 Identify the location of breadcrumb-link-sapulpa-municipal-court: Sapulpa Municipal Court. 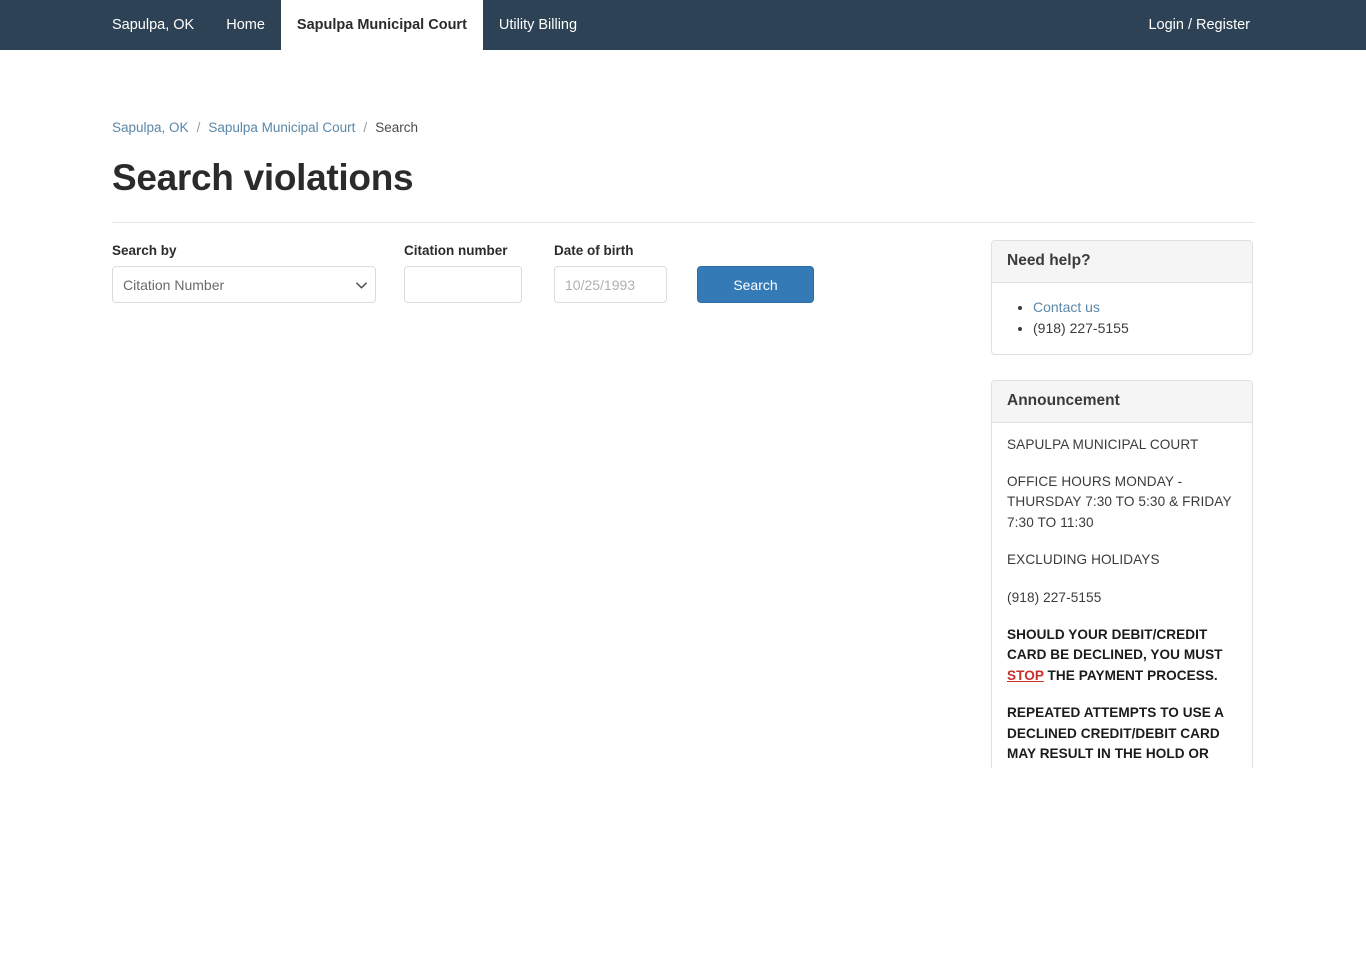
(281, 127).